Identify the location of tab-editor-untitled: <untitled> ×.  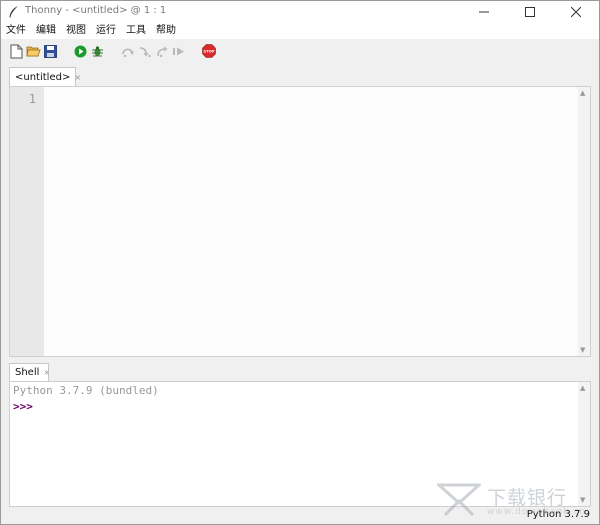
(45, 76).